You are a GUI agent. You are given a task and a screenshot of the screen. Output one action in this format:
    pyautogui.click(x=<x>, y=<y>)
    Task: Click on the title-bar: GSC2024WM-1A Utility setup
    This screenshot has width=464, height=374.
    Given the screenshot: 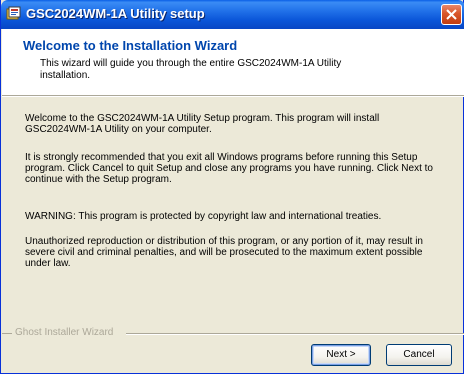 What is the action you would take?
    pyautogui.click(x=232, y=14)
    